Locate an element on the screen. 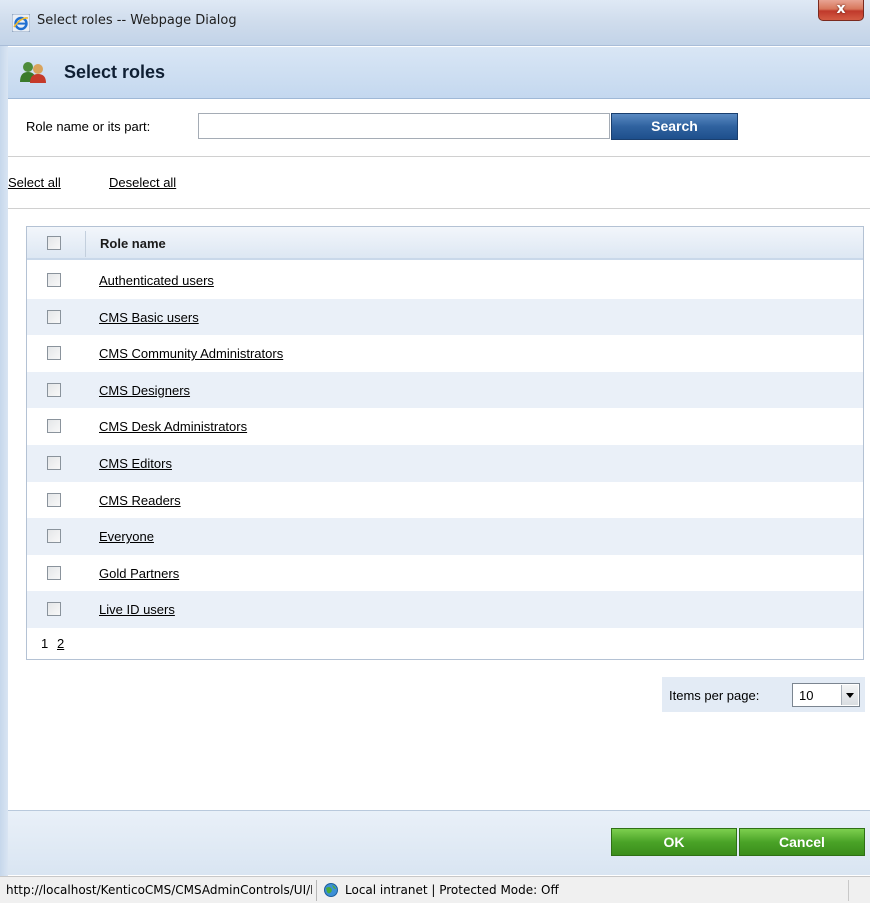 The image size is (870, 903). cancel-button: Cancel is located at coordinates (802, 842).